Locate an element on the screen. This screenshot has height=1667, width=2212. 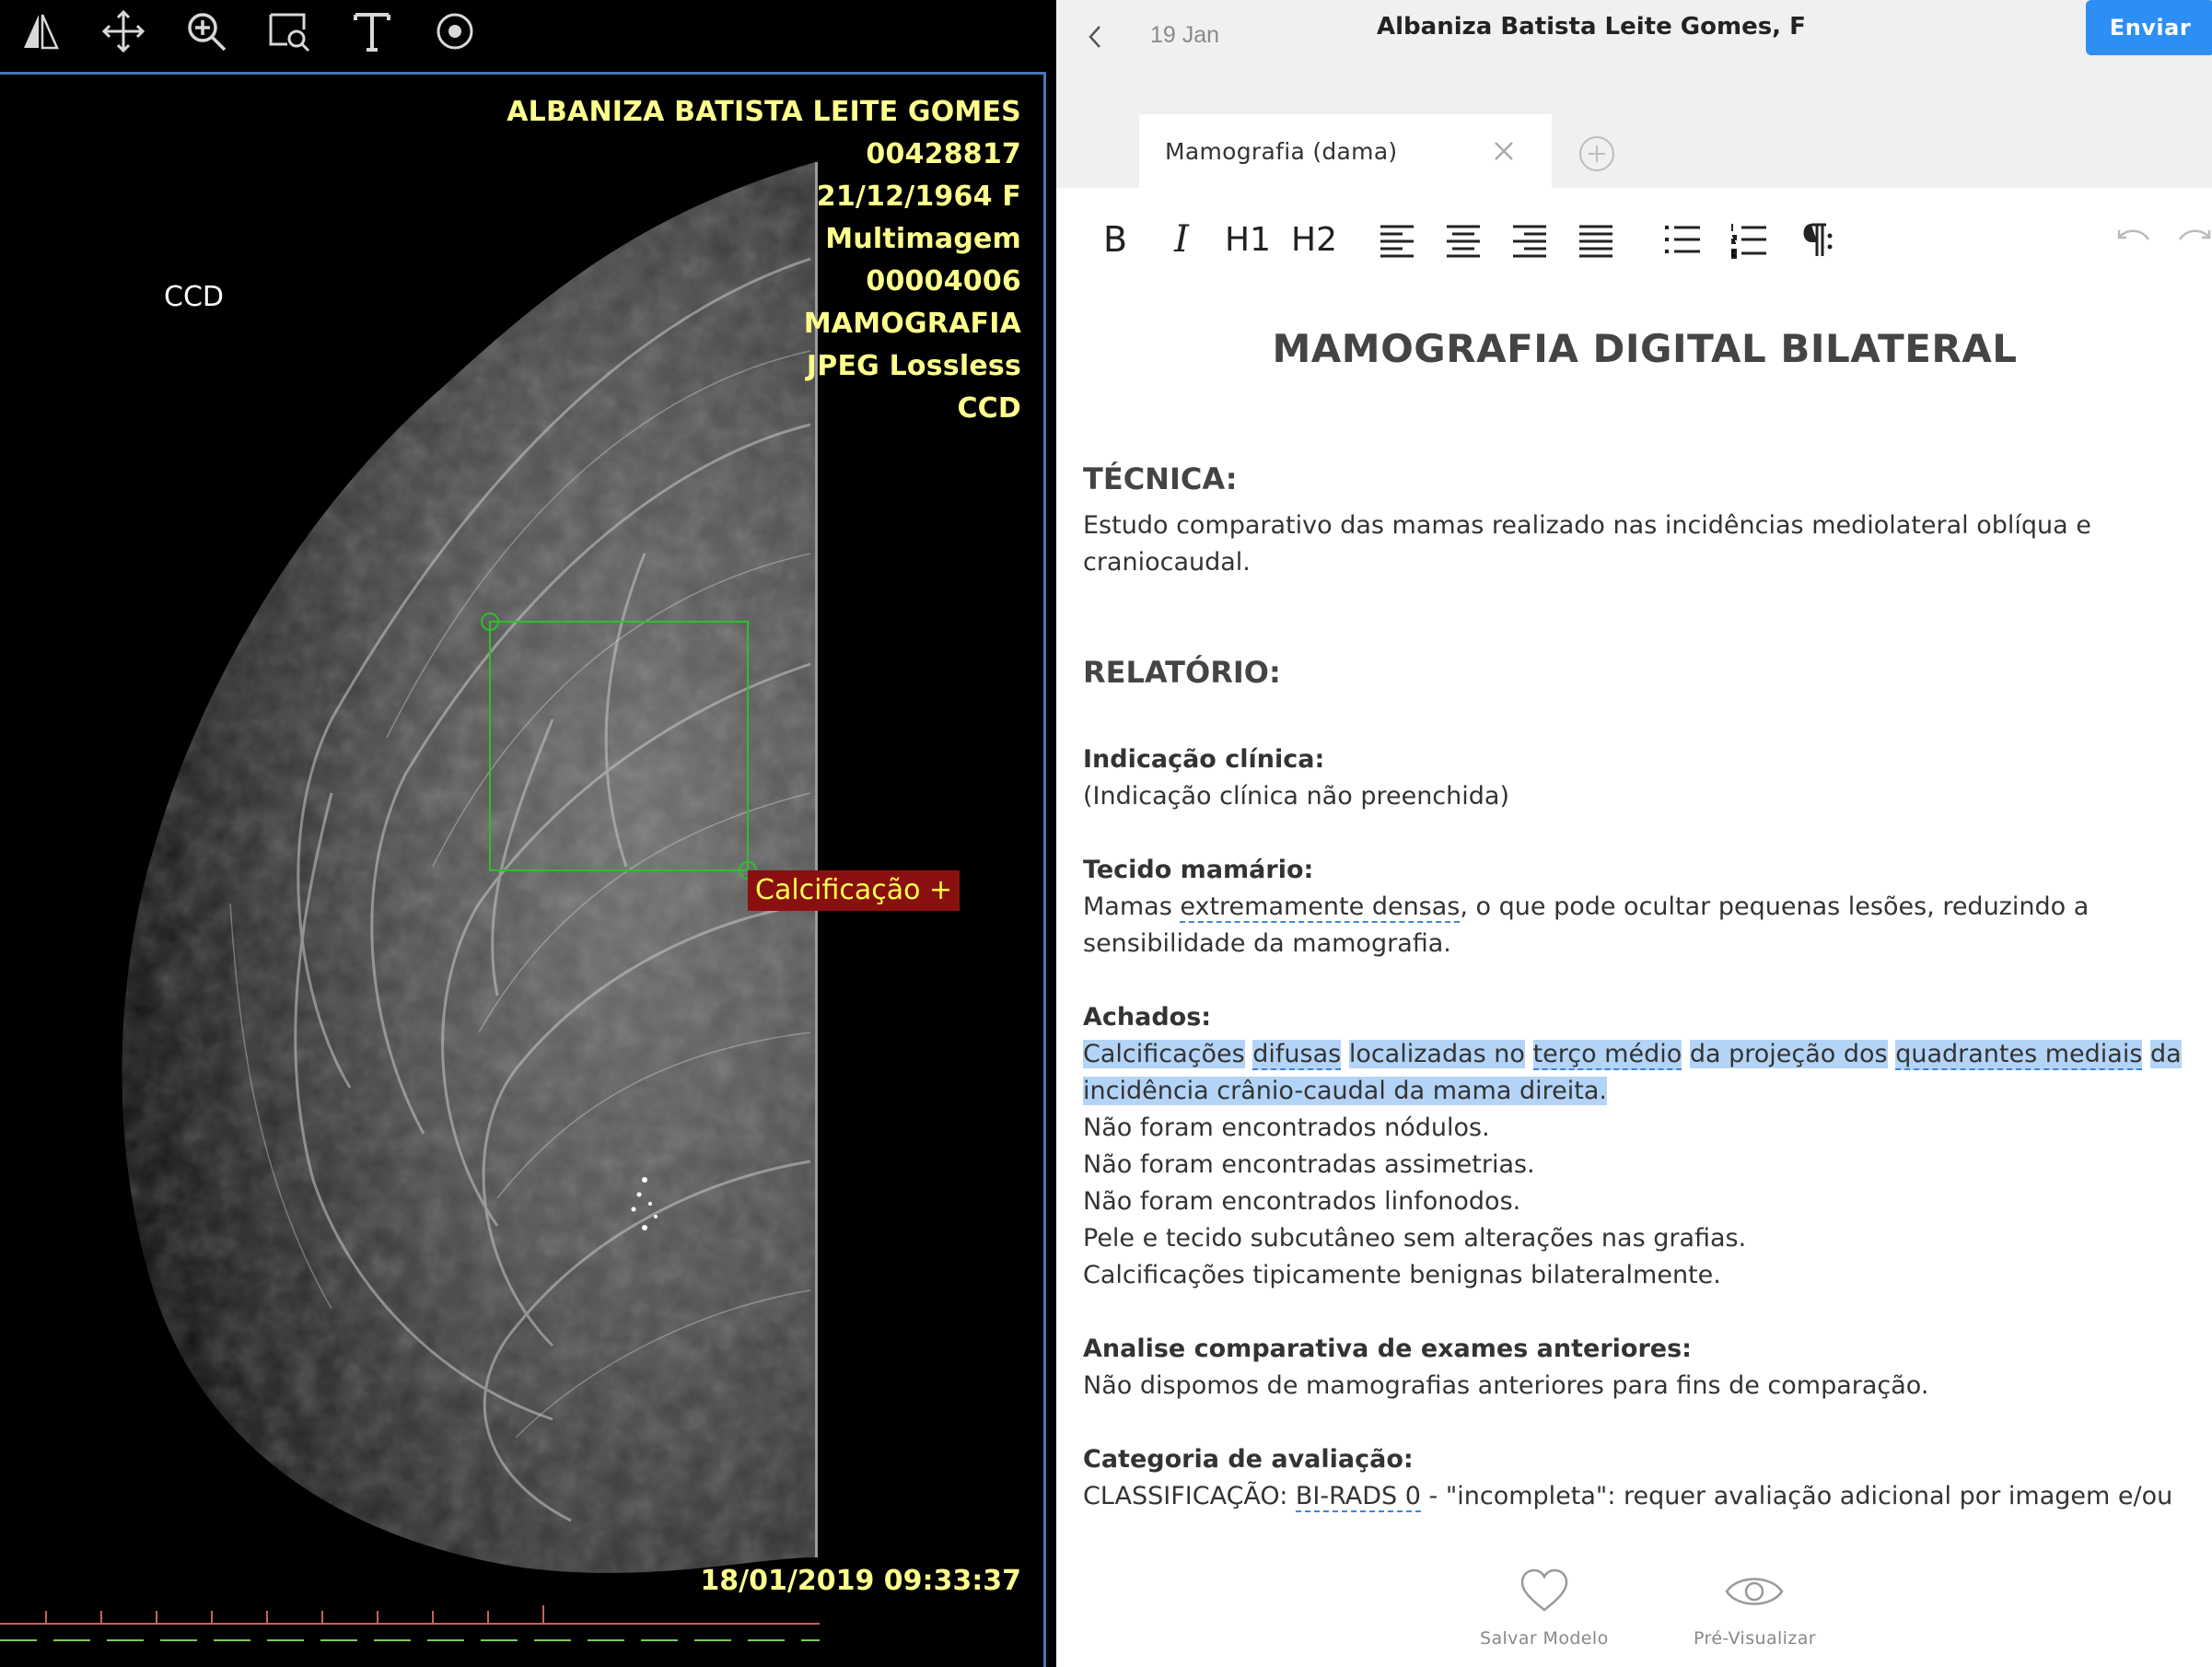
roi-handle-top-left is located at coordinates (490, 621).